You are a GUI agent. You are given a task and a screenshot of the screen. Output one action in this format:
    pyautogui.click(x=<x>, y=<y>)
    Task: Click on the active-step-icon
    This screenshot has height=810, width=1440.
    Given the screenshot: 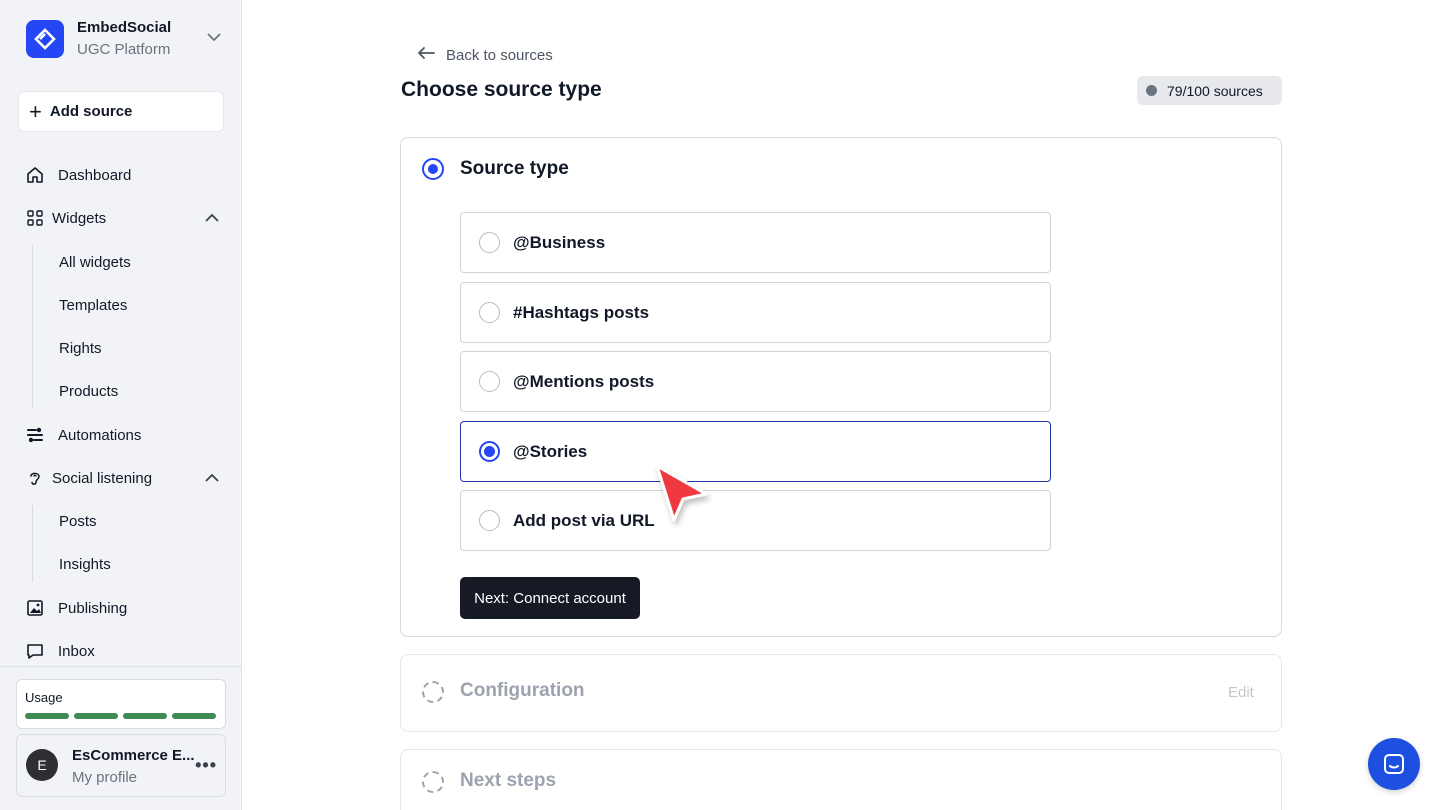 What is the action you would take?
    pyautogui.click(x=433, y=169)
    